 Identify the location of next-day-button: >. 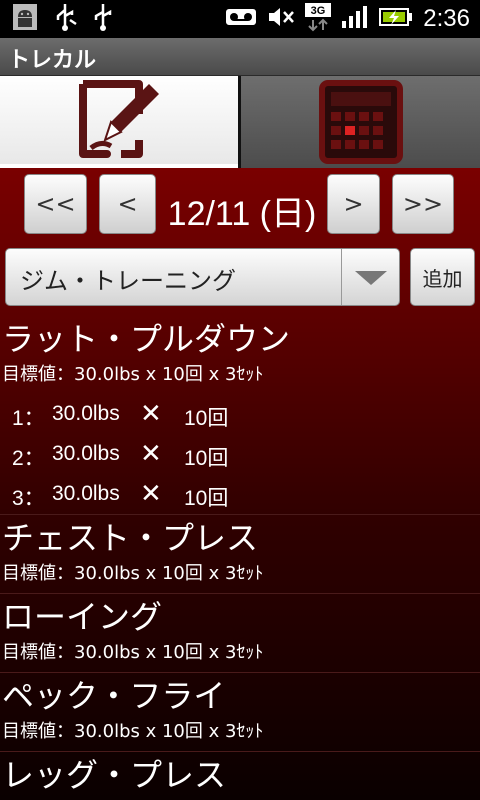
(353, 204).